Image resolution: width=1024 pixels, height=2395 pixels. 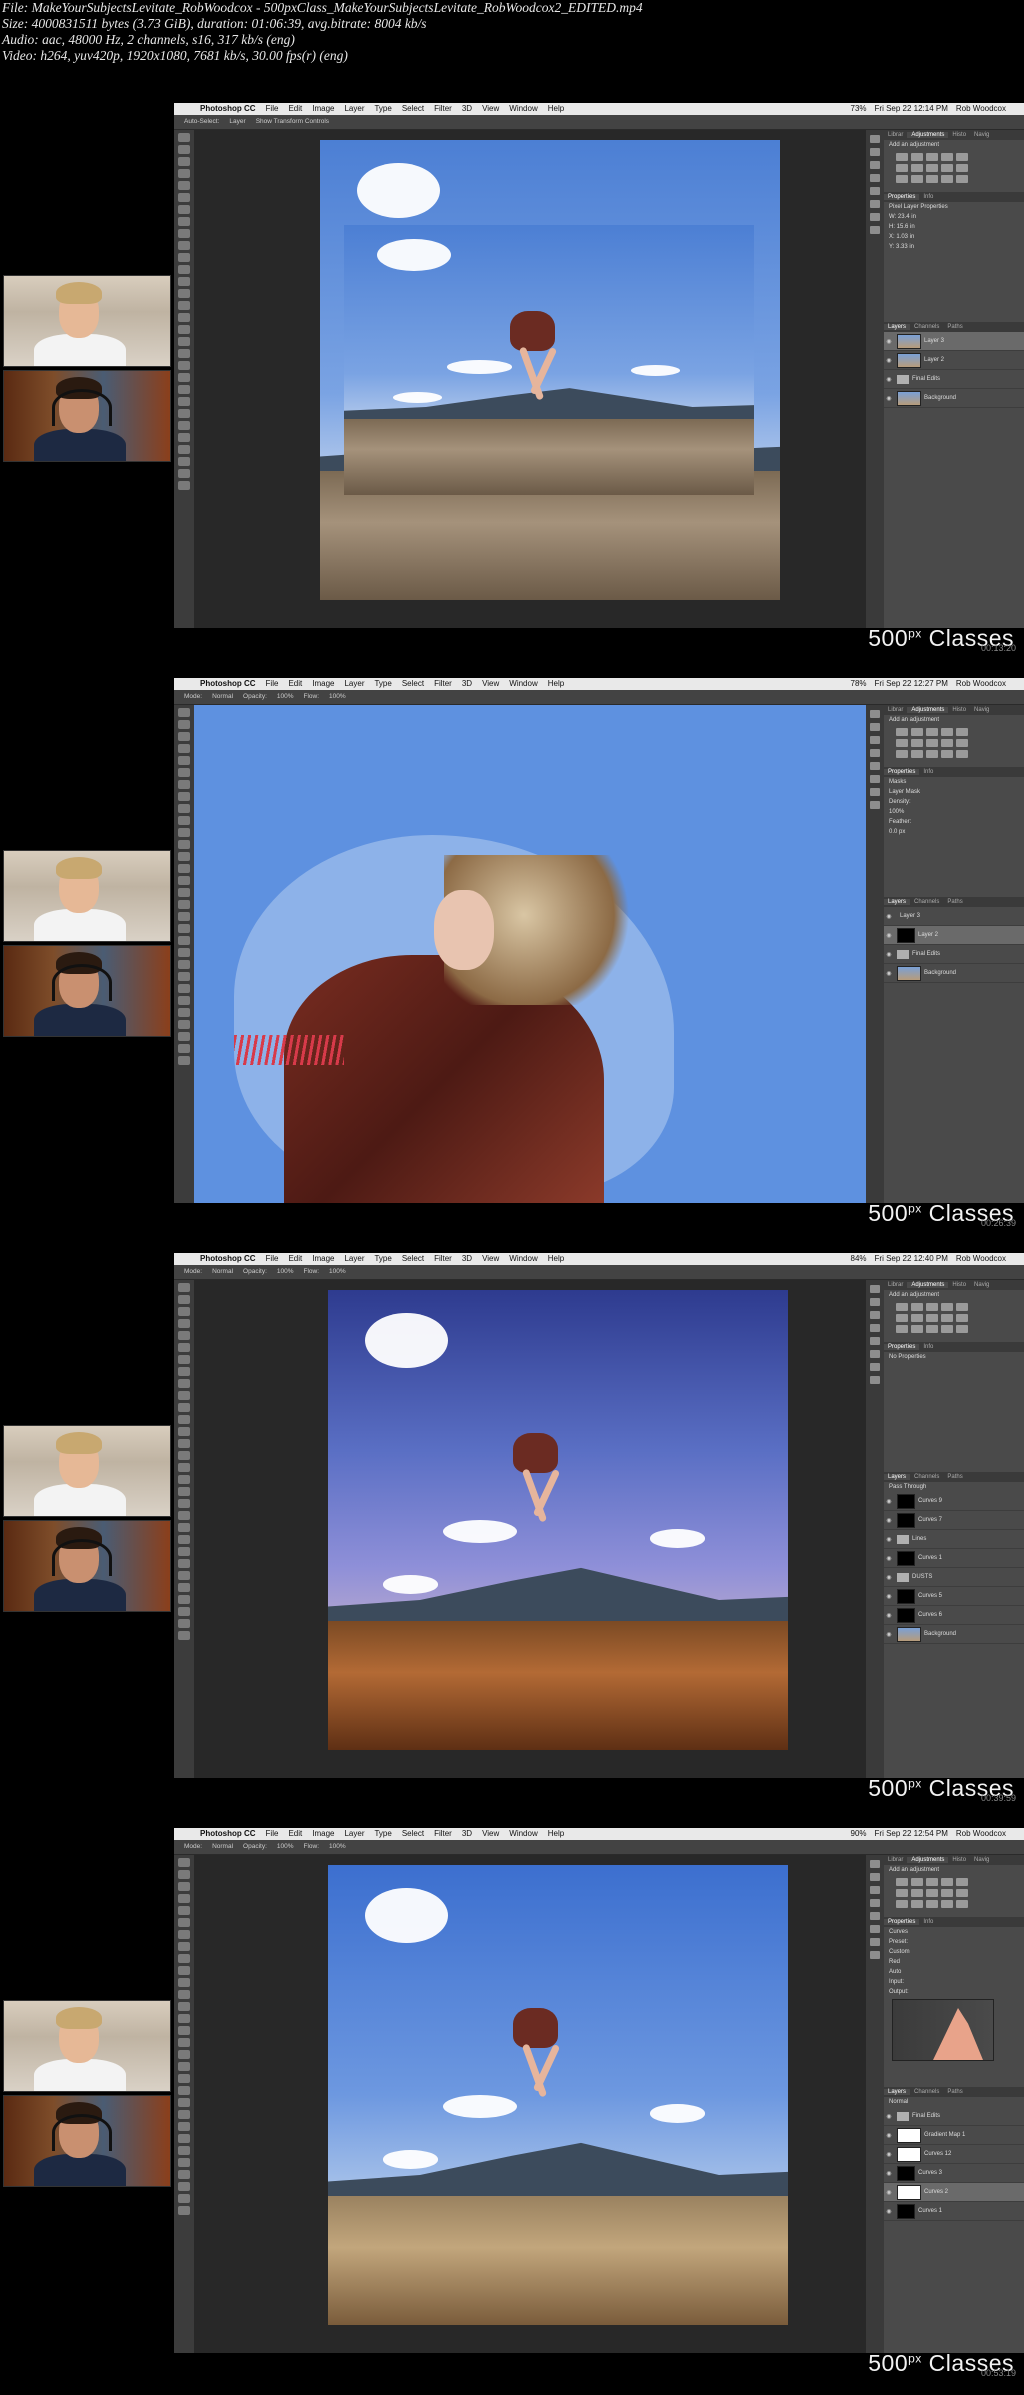 I want to click on layer-row: ◉ Lines, so click(x=954, y=1539).